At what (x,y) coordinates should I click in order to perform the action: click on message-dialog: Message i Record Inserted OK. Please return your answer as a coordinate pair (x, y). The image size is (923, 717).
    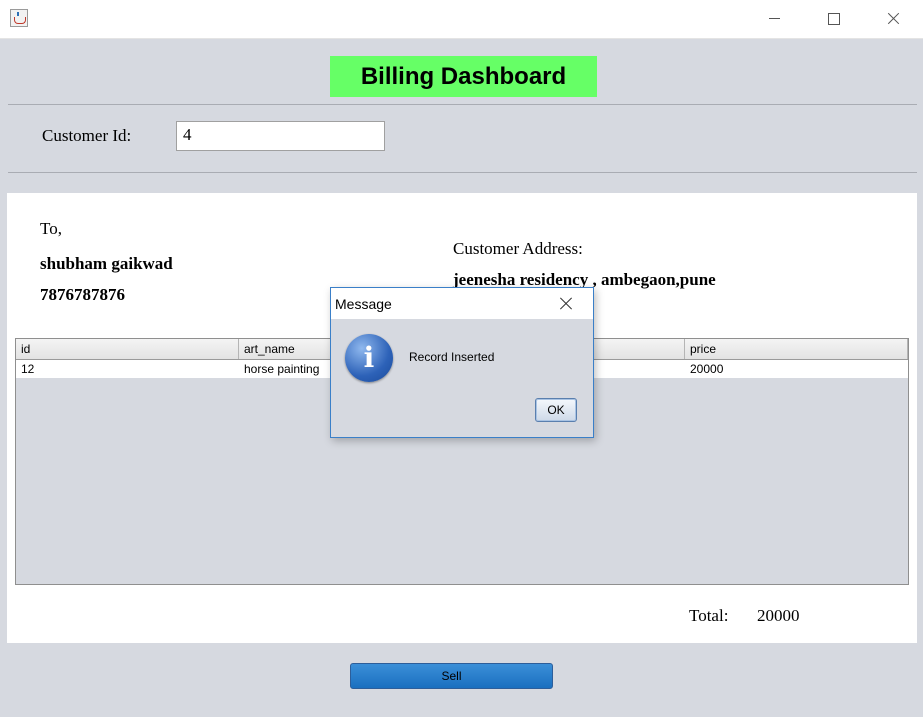
    Looking at the image, I should click on (462, 362).